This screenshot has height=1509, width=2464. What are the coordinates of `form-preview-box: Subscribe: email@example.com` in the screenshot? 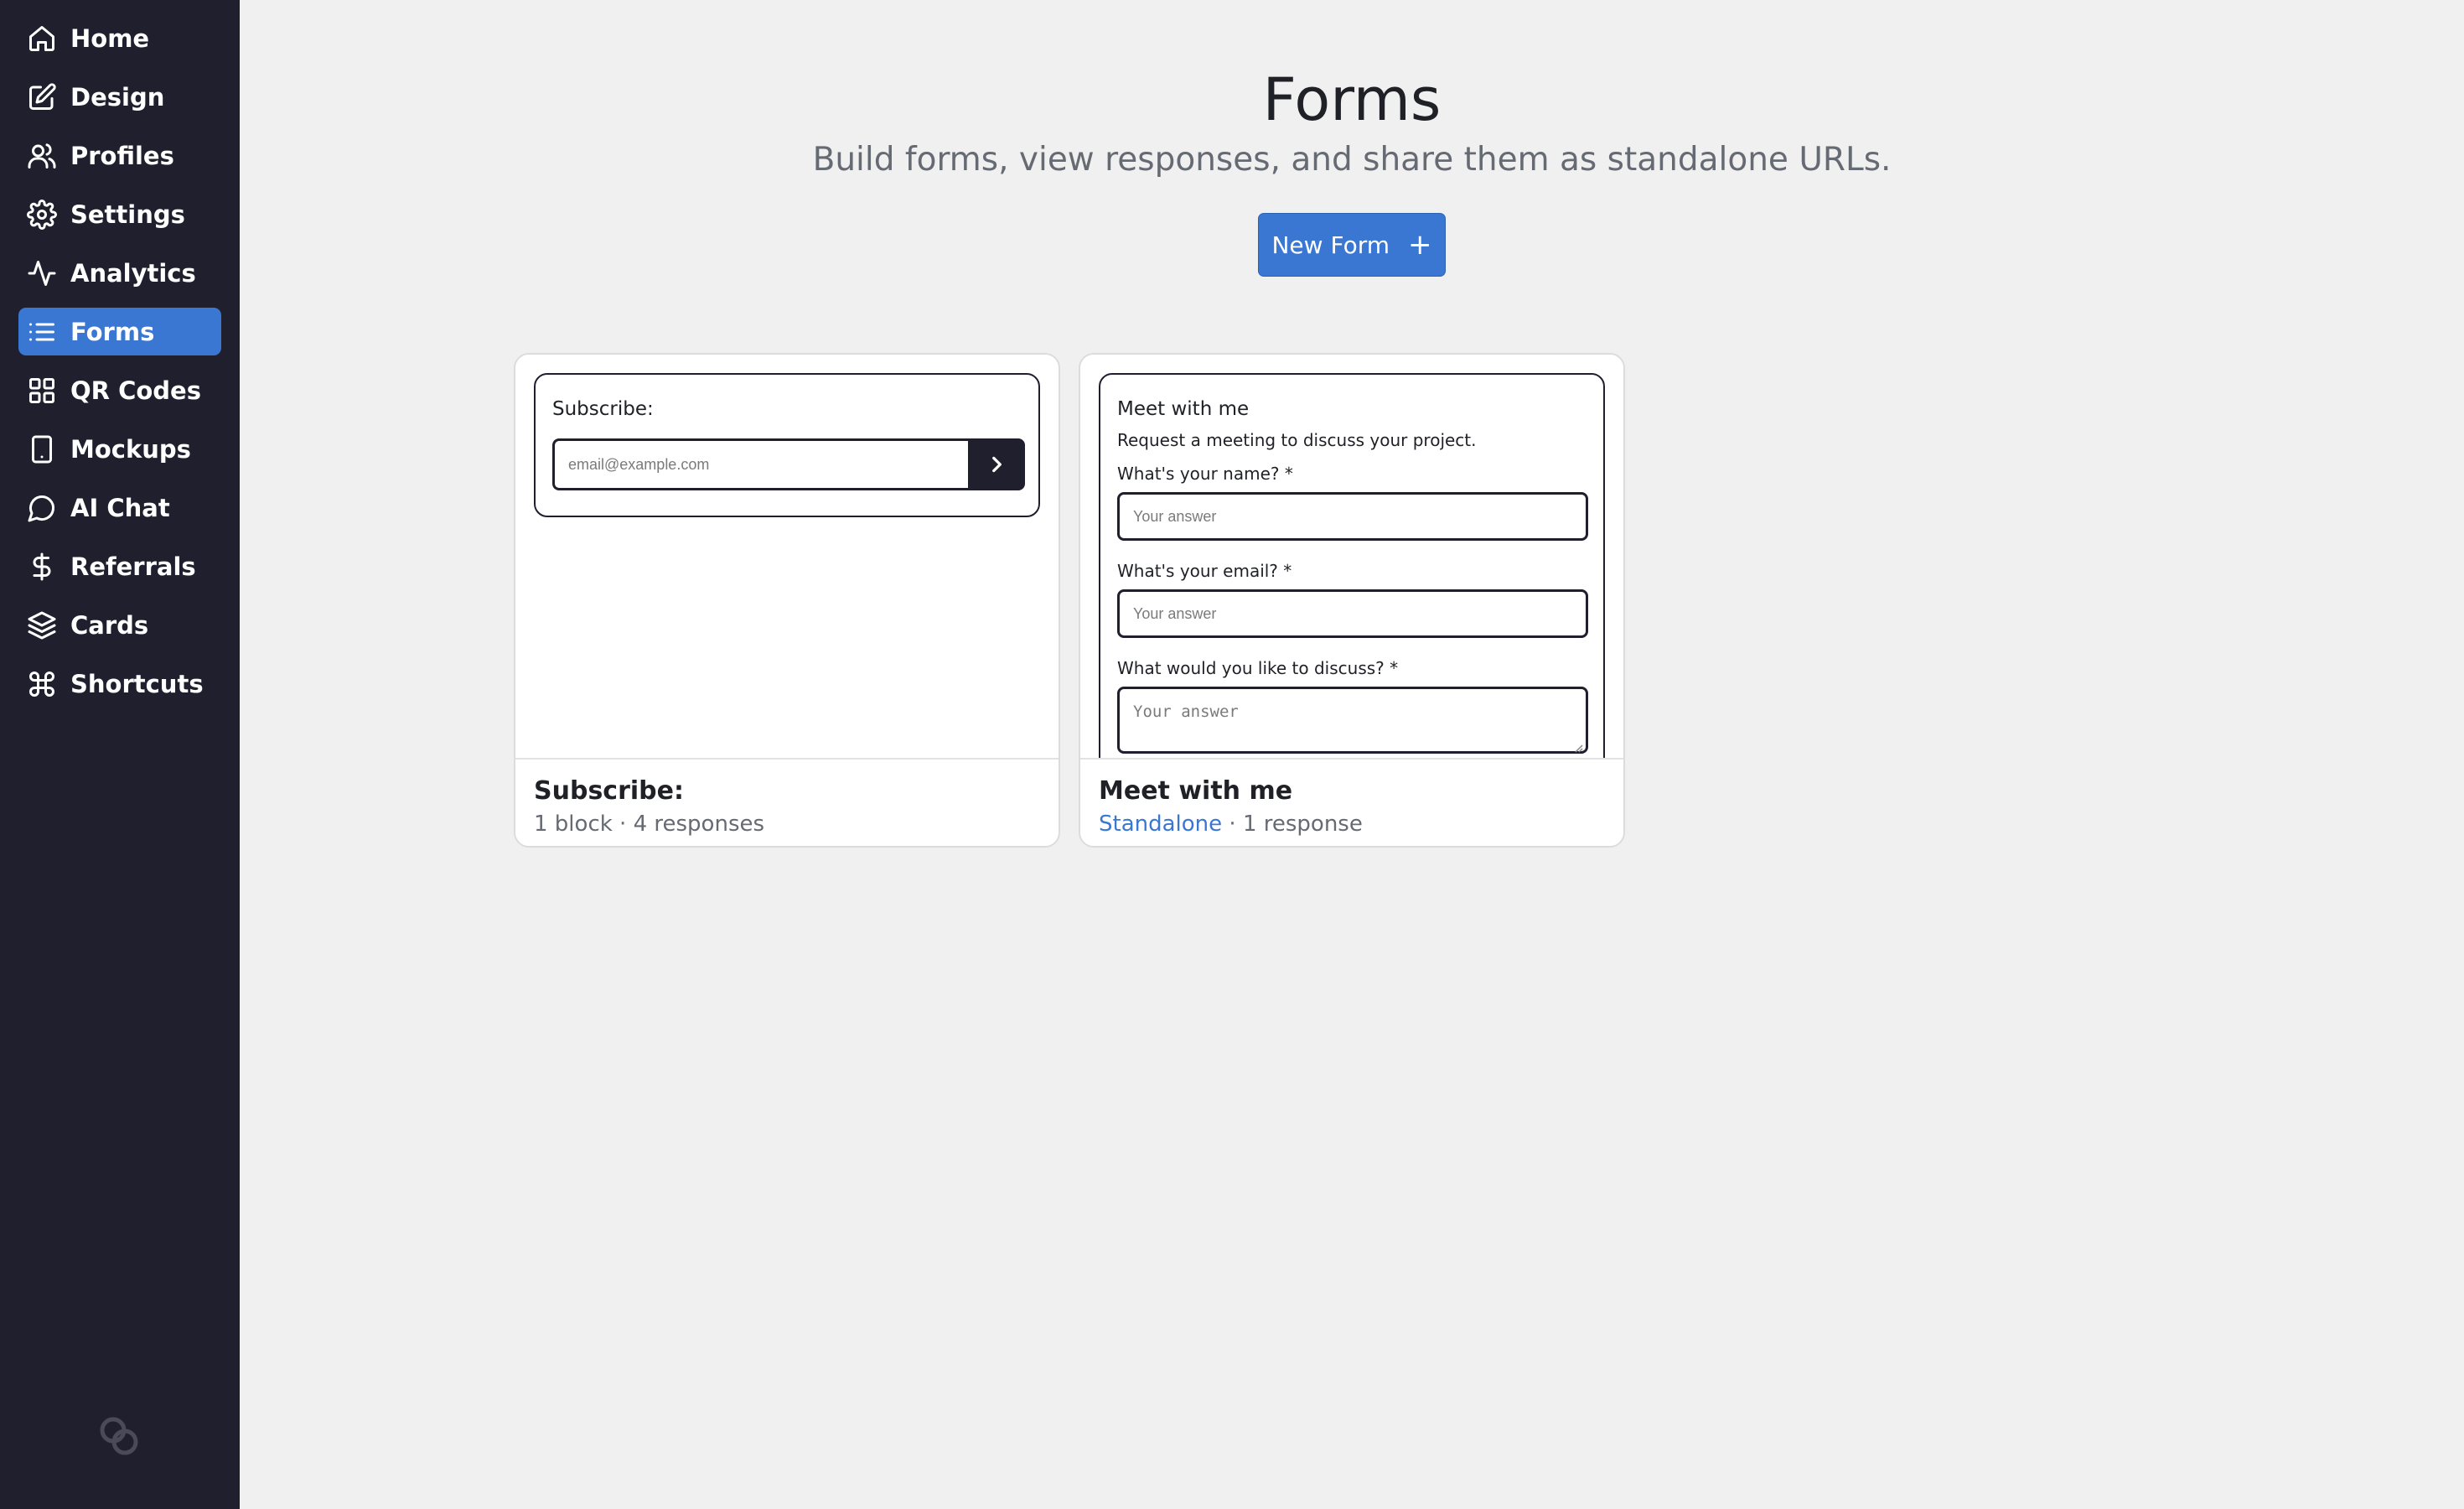 It's located at (787, 445).